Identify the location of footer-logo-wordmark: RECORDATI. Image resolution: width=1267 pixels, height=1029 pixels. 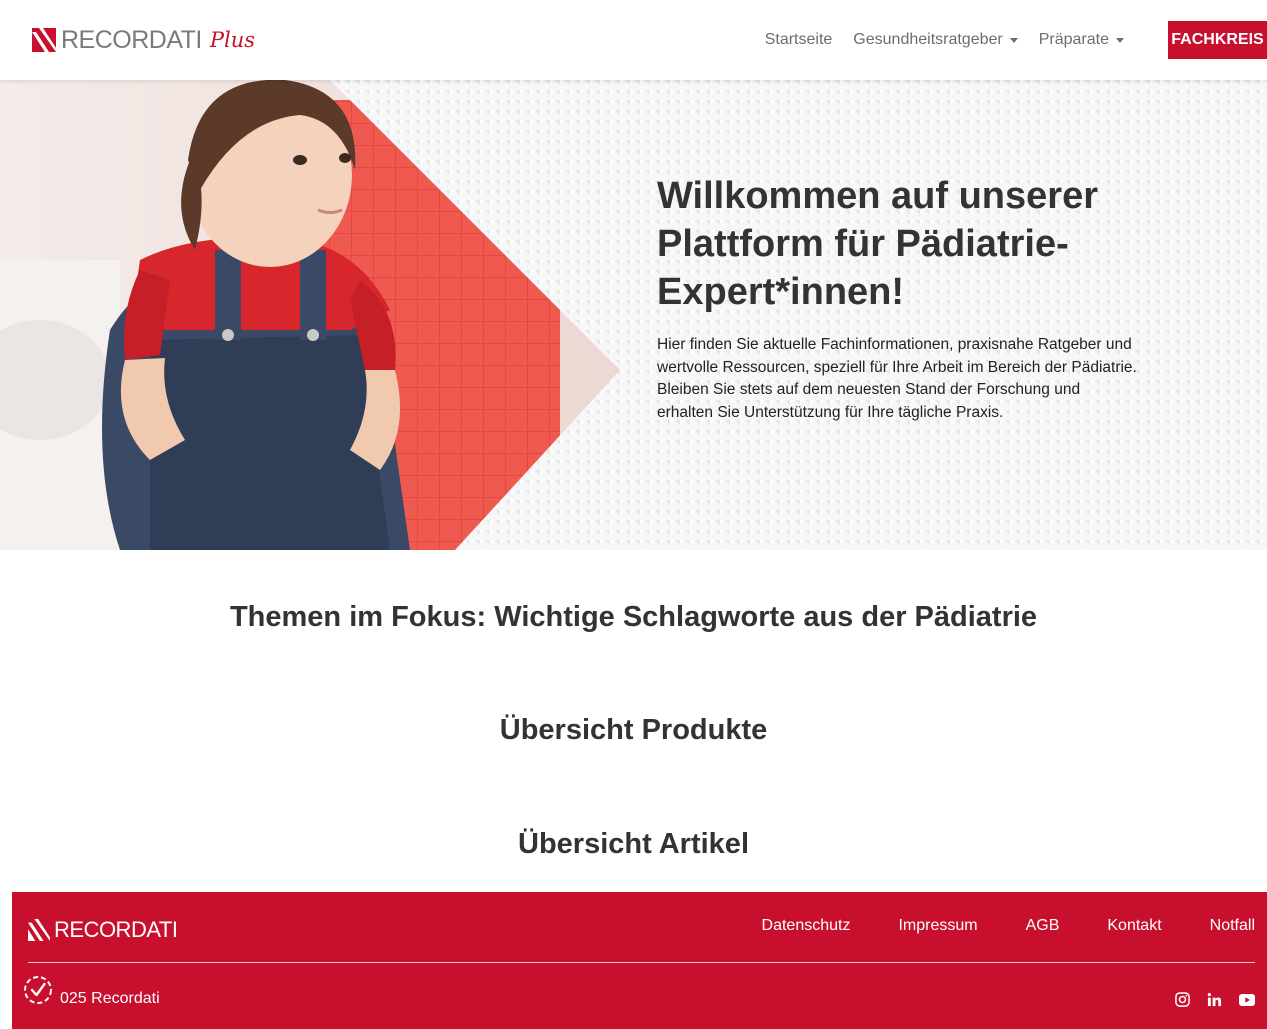
(116, 929).